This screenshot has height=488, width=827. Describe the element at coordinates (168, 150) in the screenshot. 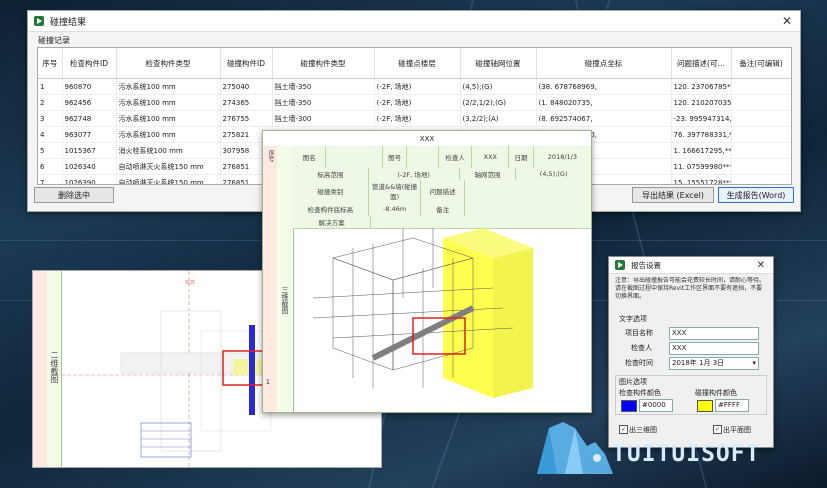

I see `table-cell: 消火栓系统100 mm` at that location.